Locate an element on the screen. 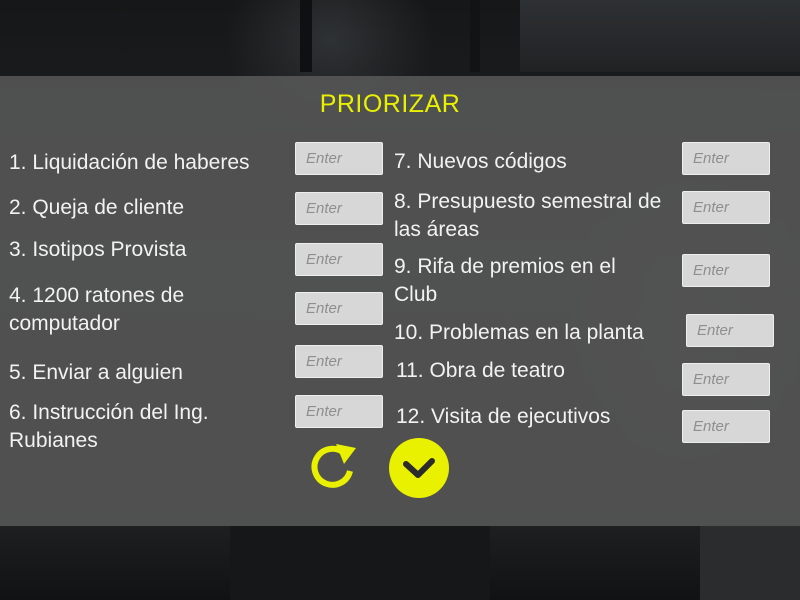 This screenshot has height=600, width=800. confirm-button is located at coordinates (419, 468).